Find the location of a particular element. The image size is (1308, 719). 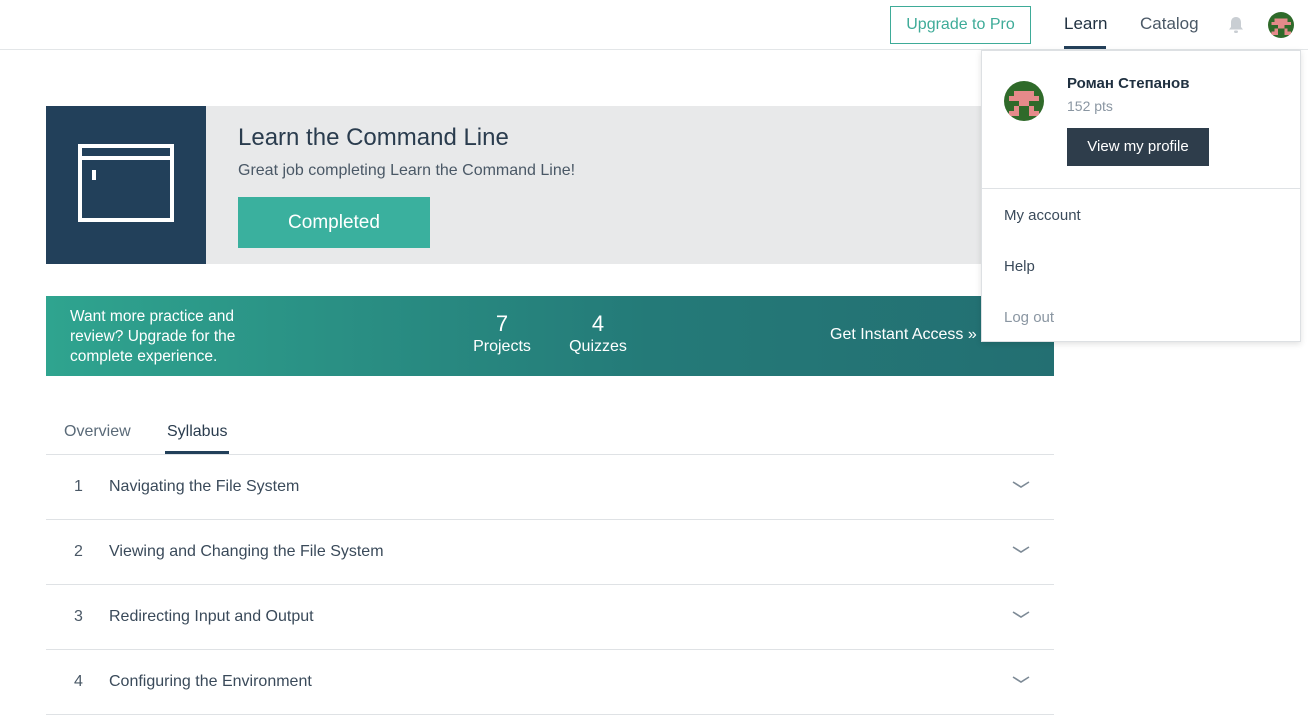

upgrade-to-pro-button: Upgrade to Pro is located at coordinates (960, 25).